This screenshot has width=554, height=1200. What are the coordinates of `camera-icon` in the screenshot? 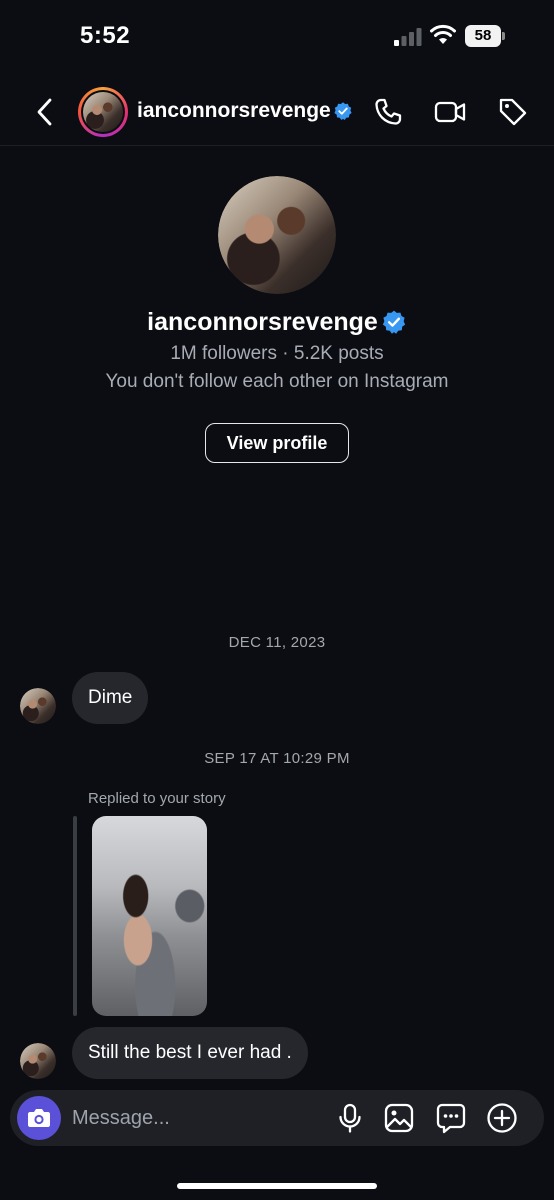 It's located at (39, 1118).